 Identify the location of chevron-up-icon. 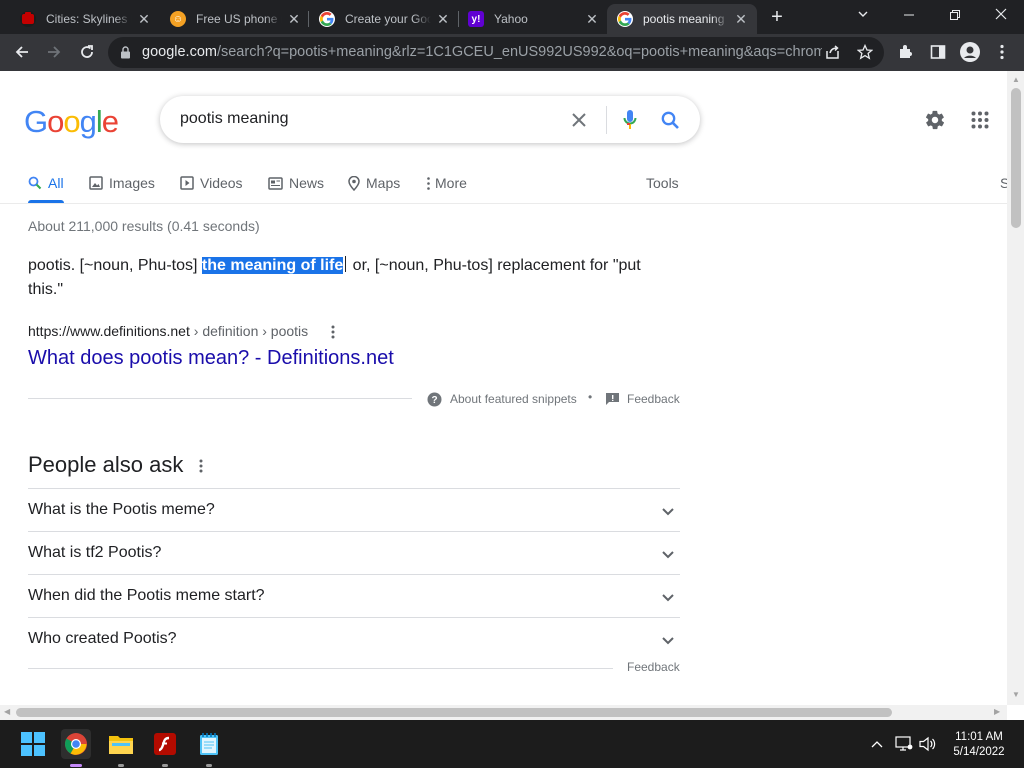
(877, 744).